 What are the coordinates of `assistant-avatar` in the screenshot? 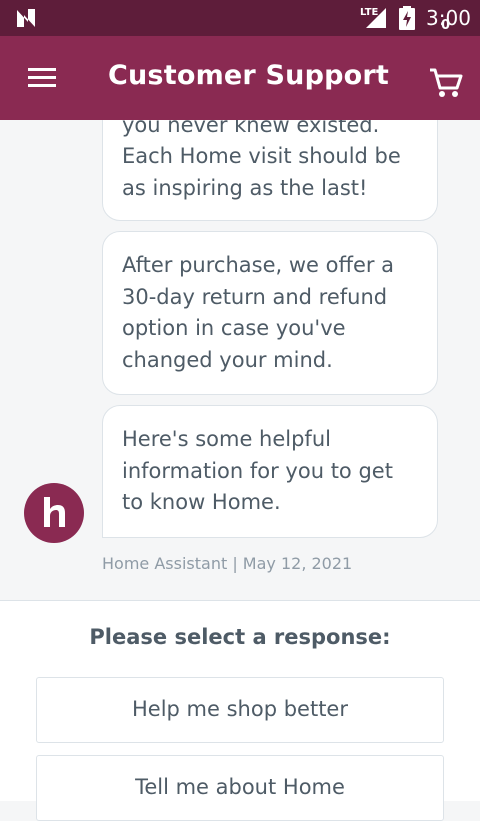 It's located at (54, 513).